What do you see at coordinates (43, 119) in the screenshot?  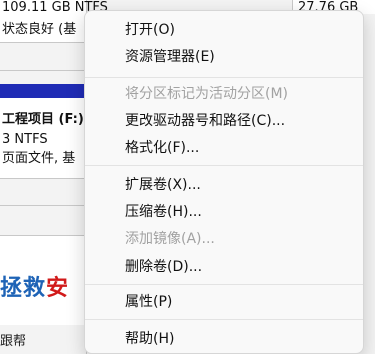 I see `volume-title: 工程项目 (F:)` at bounding box center [43, 119].